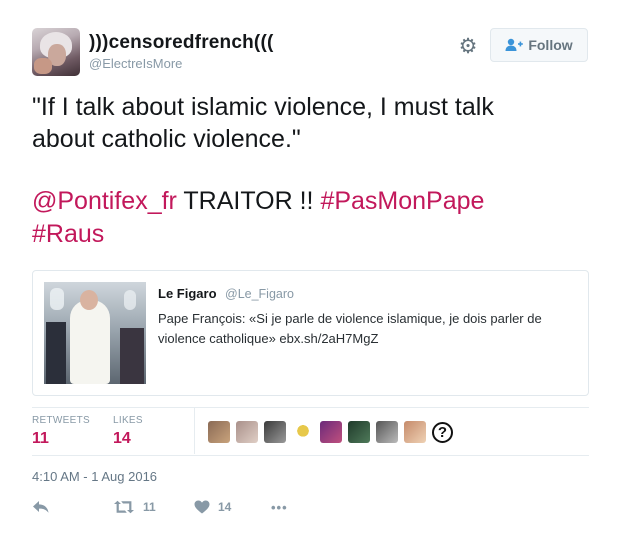  I want to click on figure-right, so click(132, 356).